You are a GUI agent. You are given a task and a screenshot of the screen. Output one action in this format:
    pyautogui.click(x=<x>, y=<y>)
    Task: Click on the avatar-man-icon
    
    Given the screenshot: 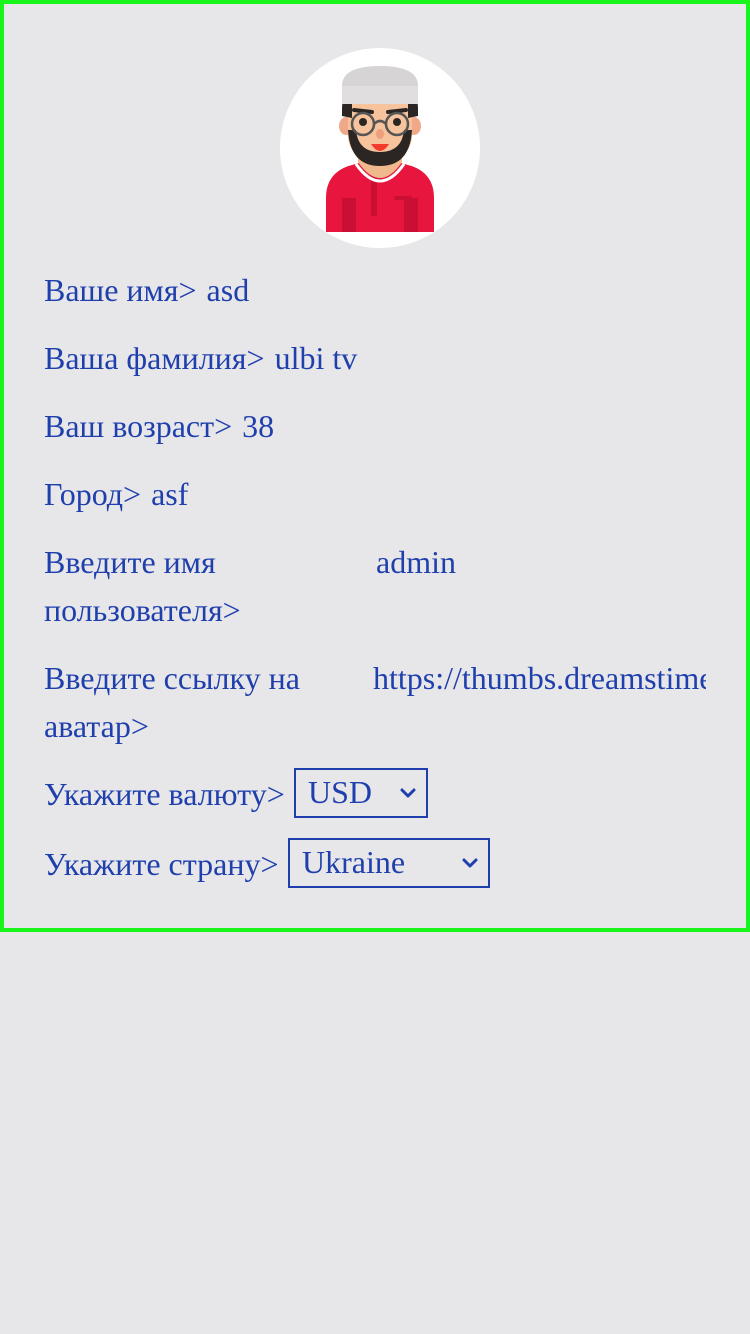 What is the action you would take?
    pyautogui.click(x=380, y=149)
    